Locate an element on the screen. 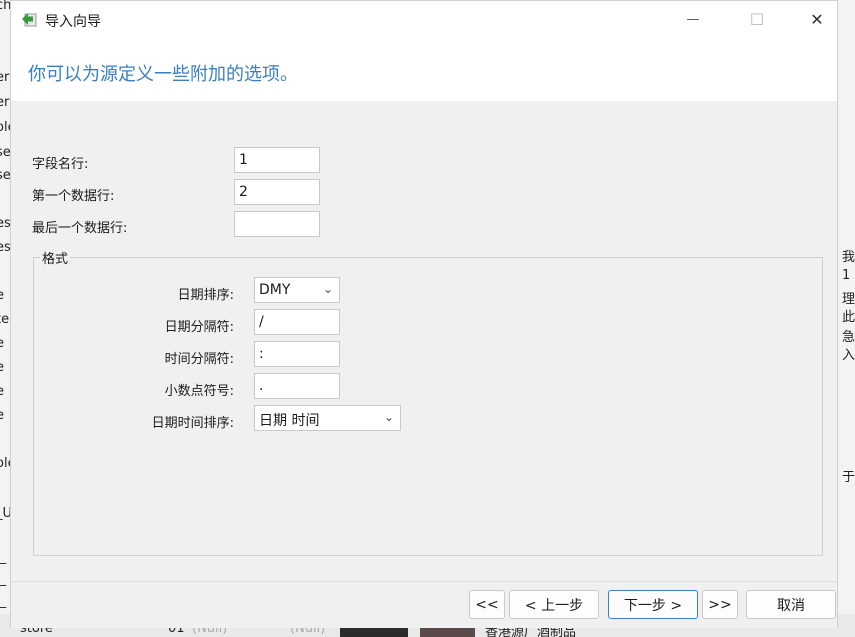 The height and width of the screenshot is (637, 855). first-page-button: << is located at coordinates (487, 604).